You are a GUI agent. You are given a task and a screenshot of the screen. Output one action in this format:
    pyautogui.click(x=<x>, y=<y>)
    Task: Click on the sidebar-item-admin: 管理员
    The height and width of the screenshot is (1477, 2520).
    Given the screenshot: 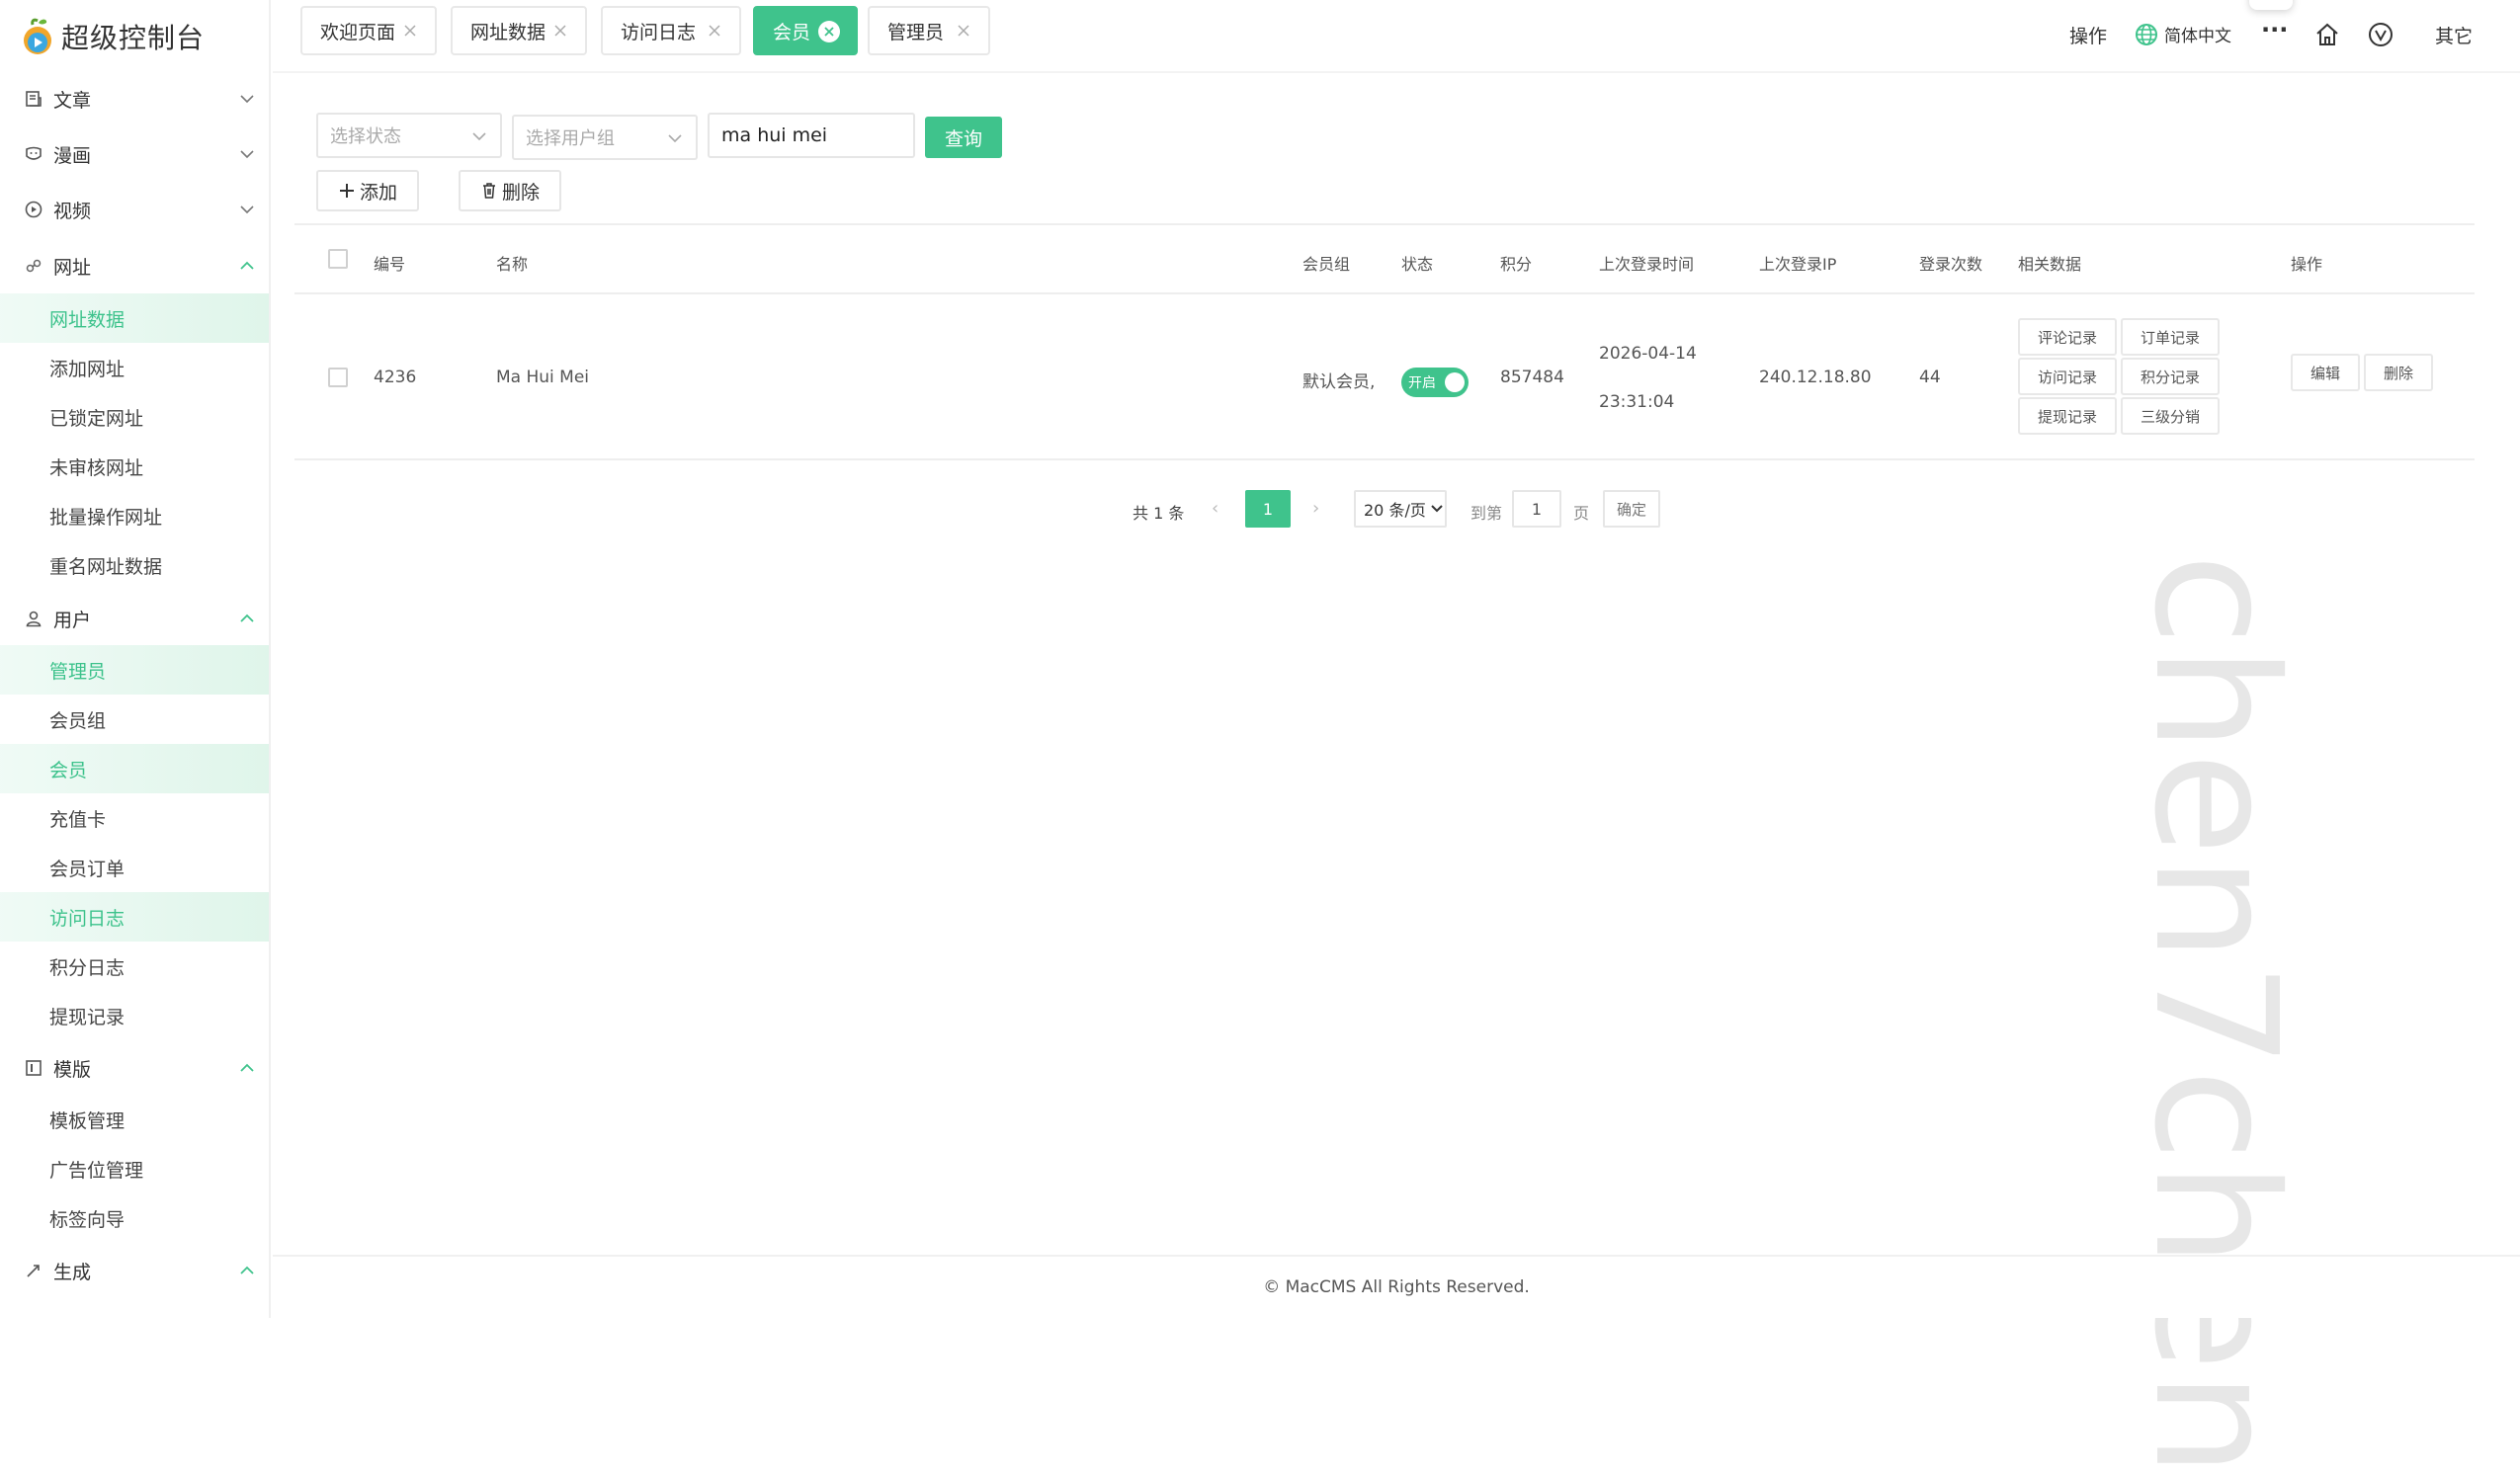 What is the action you would take?
    pyautogui.click(x=134, y=670)
    